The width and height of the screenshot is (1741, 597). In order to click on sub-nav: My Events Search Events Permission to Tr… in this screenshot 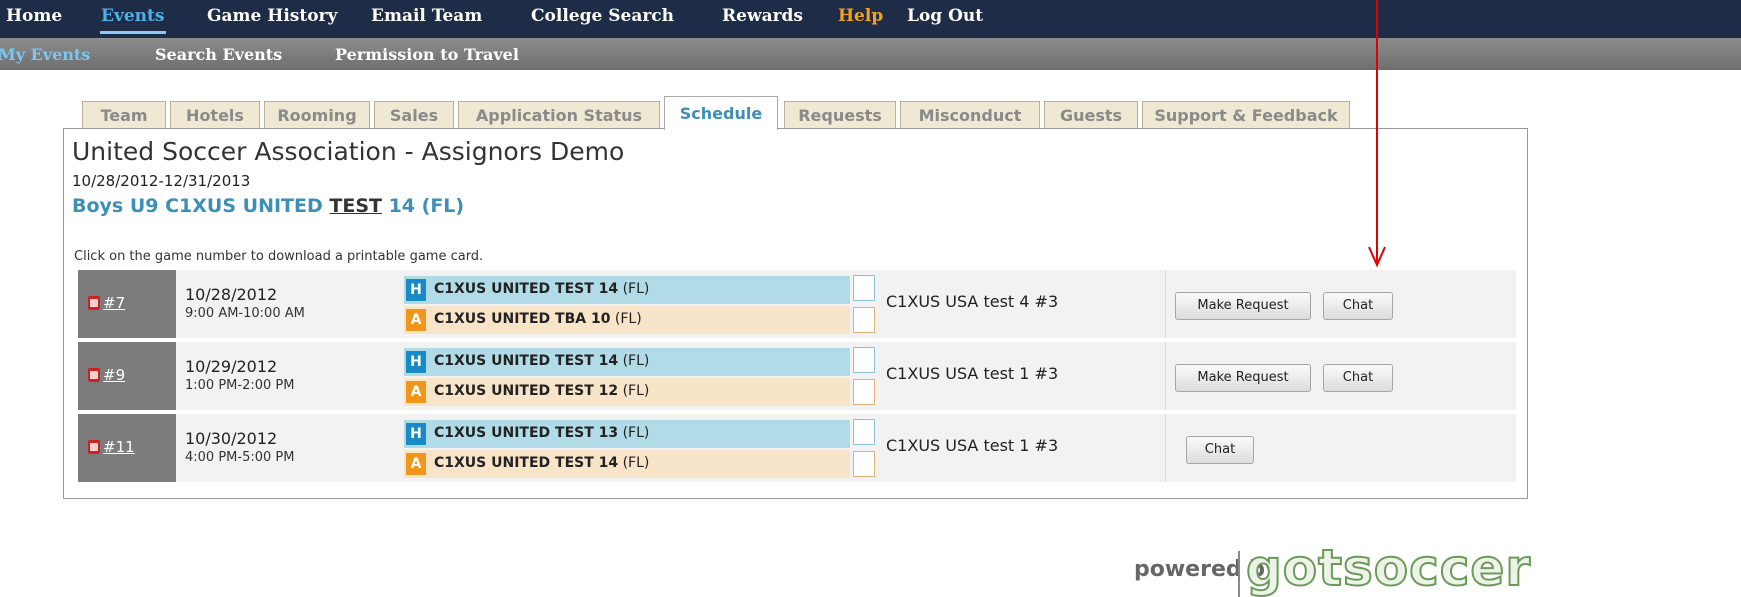, I will do `click(870, 54)`.